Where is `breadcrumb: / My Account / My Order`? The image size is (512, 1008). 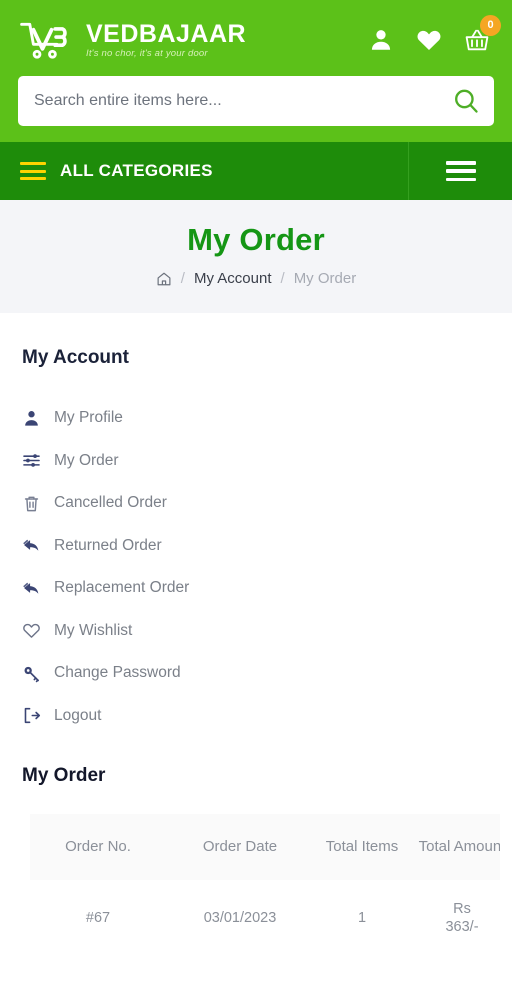 breadcrumb: / My Account / My Order is located at coordinates (256, 278).